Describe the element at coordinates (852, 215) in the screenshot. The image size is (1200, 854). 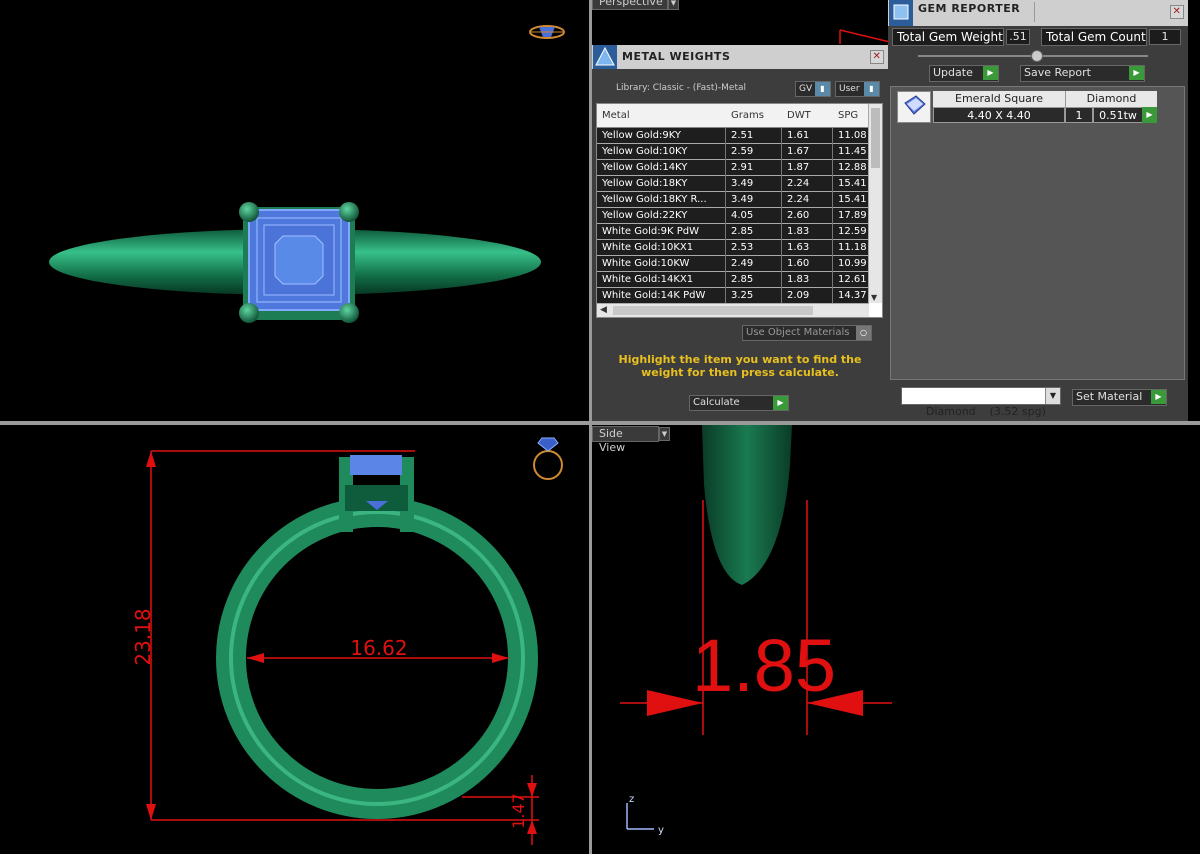
I see `spg-cell: 17.89` at that location.